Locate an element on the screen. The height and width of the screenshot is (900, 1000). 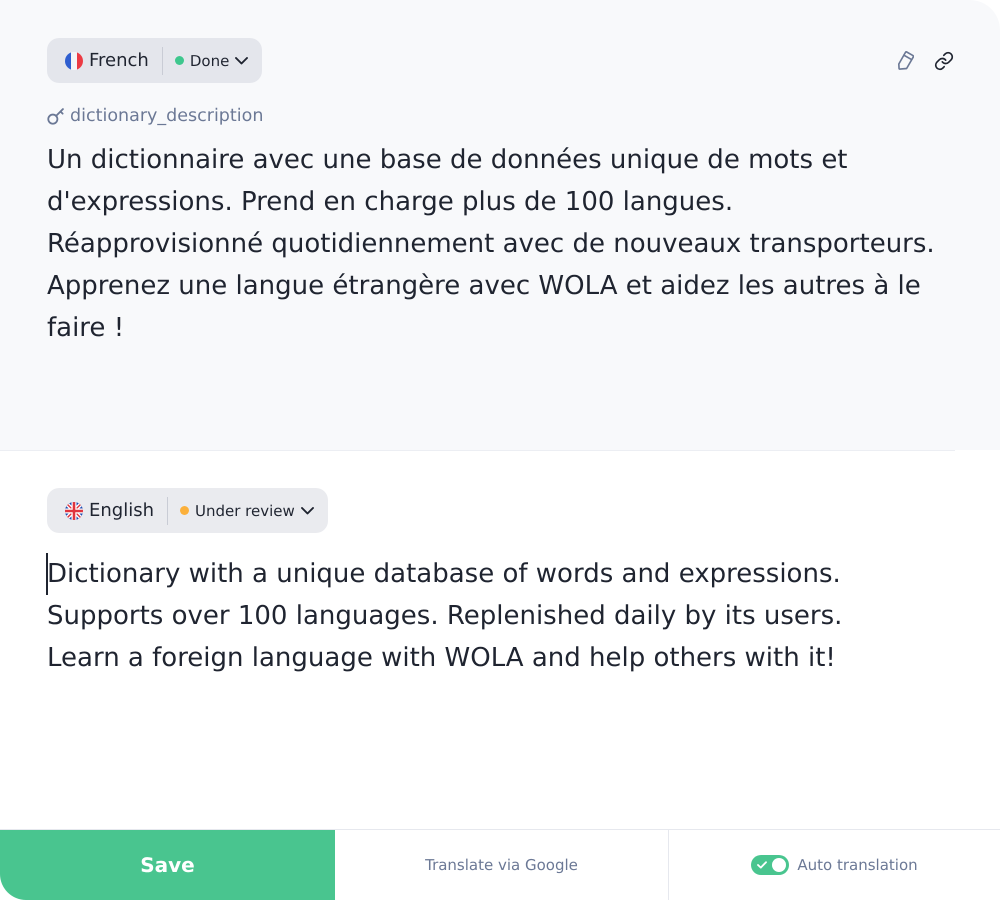
status-dropdown: Under review is located at coordinates (247, 511).